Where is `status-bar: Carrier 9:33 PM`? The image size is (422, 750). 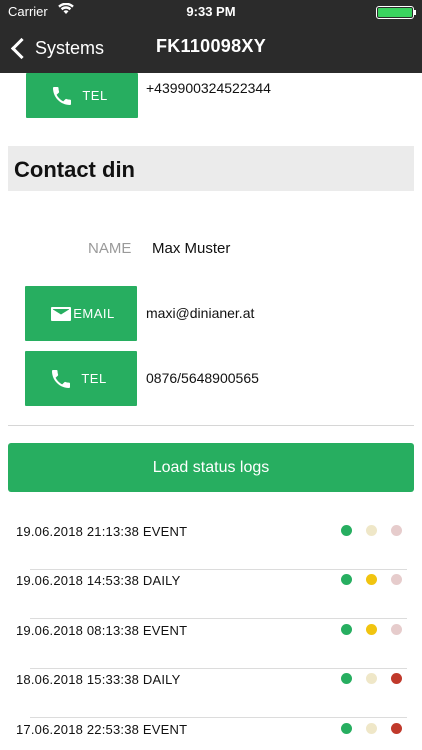
status-bar: Carrier 9:33 PM is located at coordinates (211, 12).